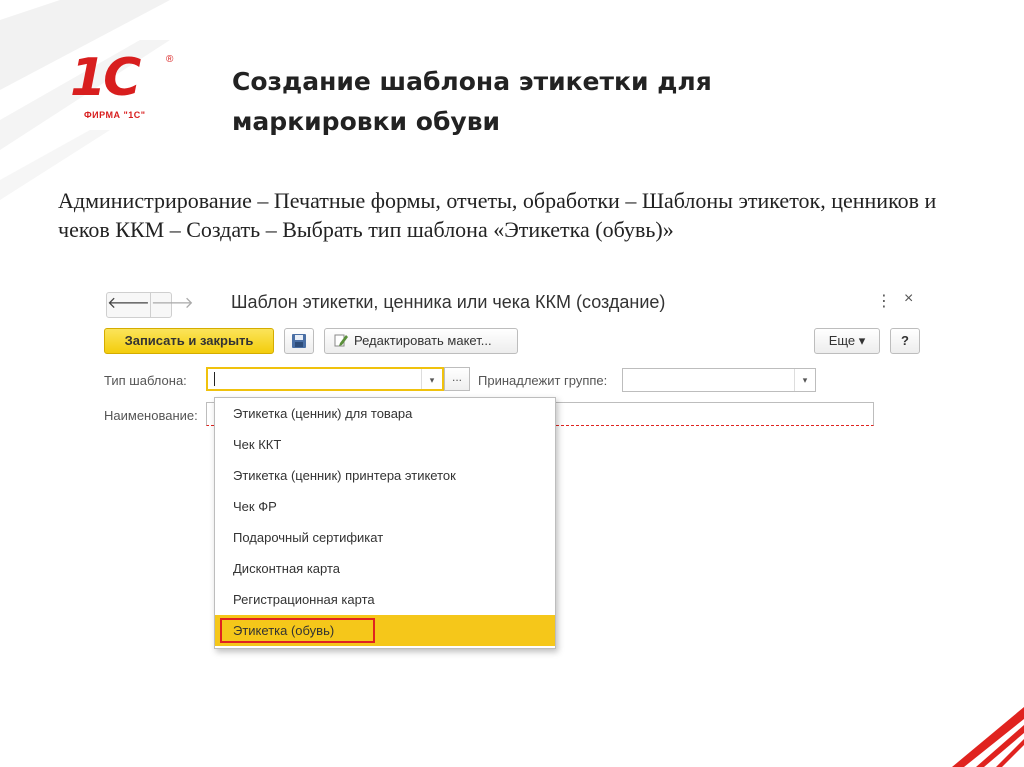 The image size is (1024, 767). Describe the element at coordinates (385, 630) in the screenshot. I see `dropdown-item-selected: Этикетка (обувь)` at that location.